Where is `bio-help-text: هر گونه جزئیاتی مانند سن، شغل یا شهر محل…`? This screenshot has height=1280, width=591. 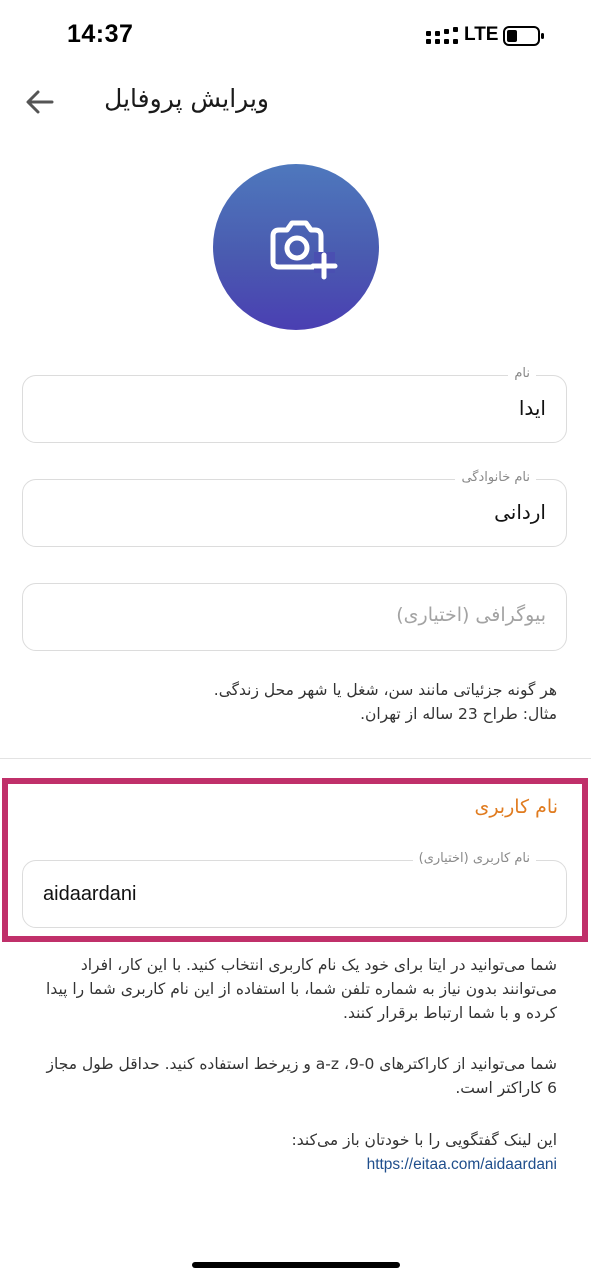
bio-help-text: هر گونه جزئیاتی مانند سن، شغل یا شهر محل… is located at coordinates (297, 702).